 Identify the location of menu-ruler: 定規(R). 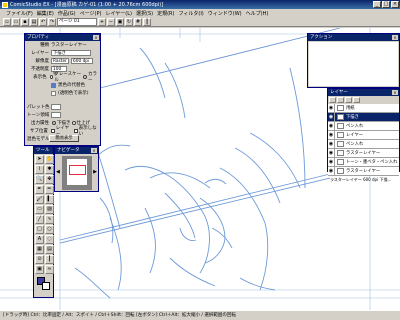
(165, 13).